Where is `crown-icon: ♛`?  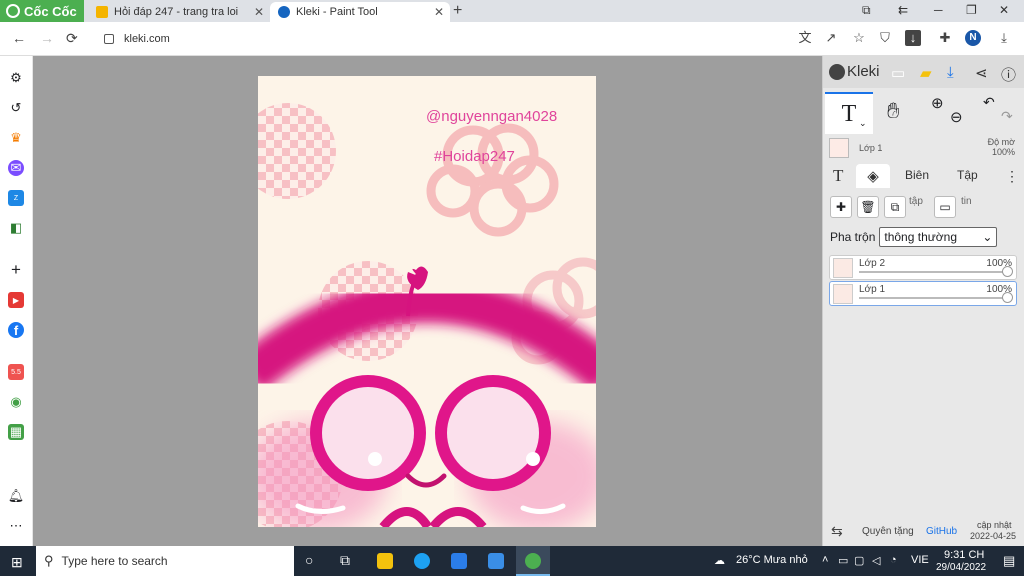
crown-icon: ♛ is located at coordinates (16, 138).